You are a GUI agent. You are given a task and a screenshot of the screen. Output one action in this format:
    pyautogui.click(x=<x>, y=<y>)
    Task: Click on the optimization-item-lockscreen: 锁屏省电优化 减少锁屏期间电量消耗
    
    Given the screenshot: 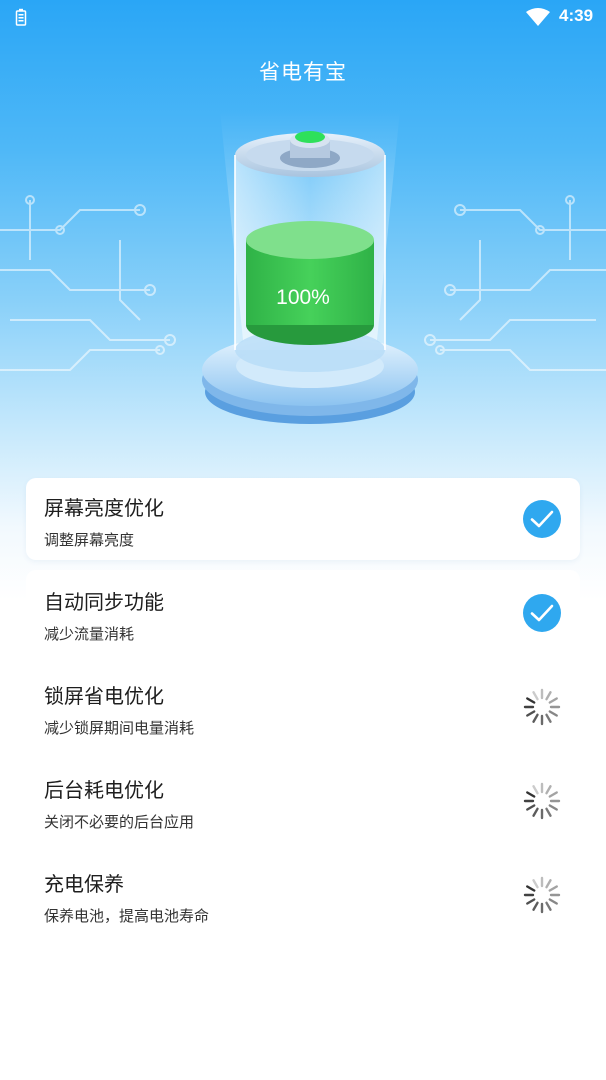 What is the action you would take?
    pyautogui.click(x=303, y=706)
    